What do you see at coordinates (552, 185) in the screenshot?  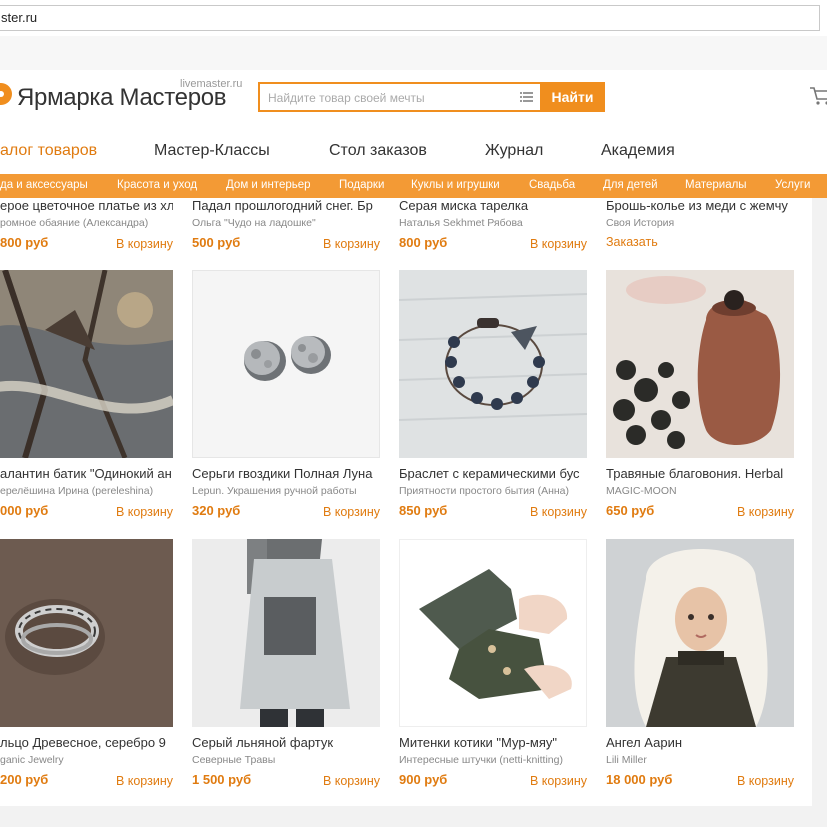 I see `category-wedding: Свадьба` at bounding box center [552, 185].